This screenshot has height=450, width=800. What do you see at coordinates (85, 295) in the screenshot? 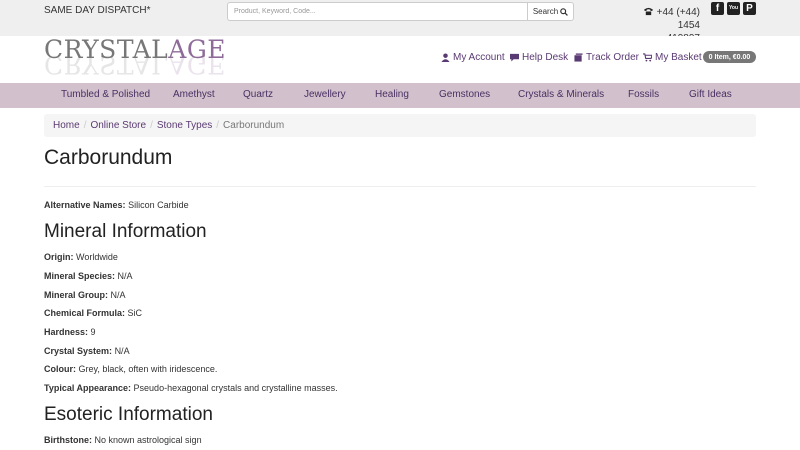
I see `mineral-group: Mineral Group: N/A` at bounding box center [85, 295].